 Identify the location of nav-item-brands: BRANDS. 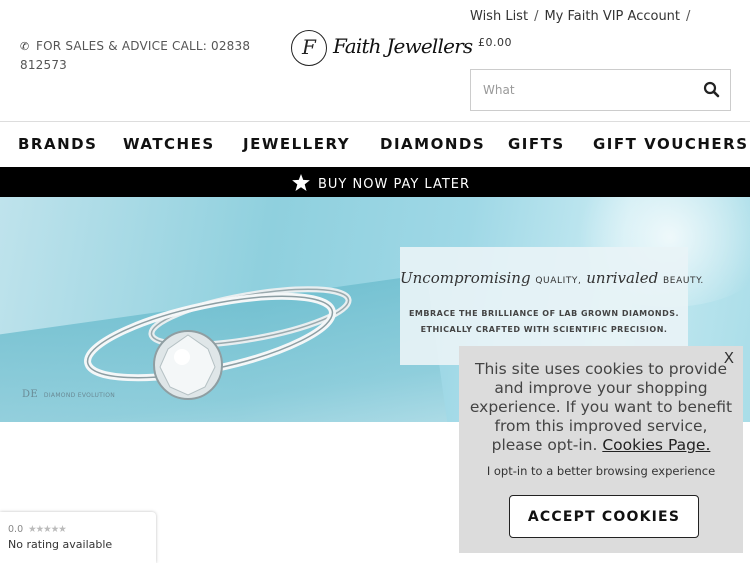
(57, 144).